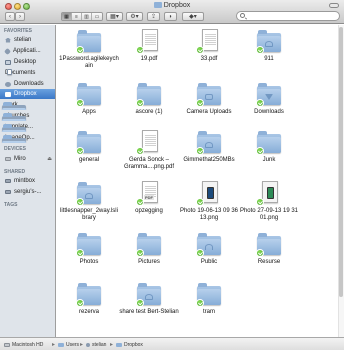  What do you see at coordinates (27, 62) in the screenshot?
I see `sidebar-item-desktop: Desktop` at bounding box center [27, 62].